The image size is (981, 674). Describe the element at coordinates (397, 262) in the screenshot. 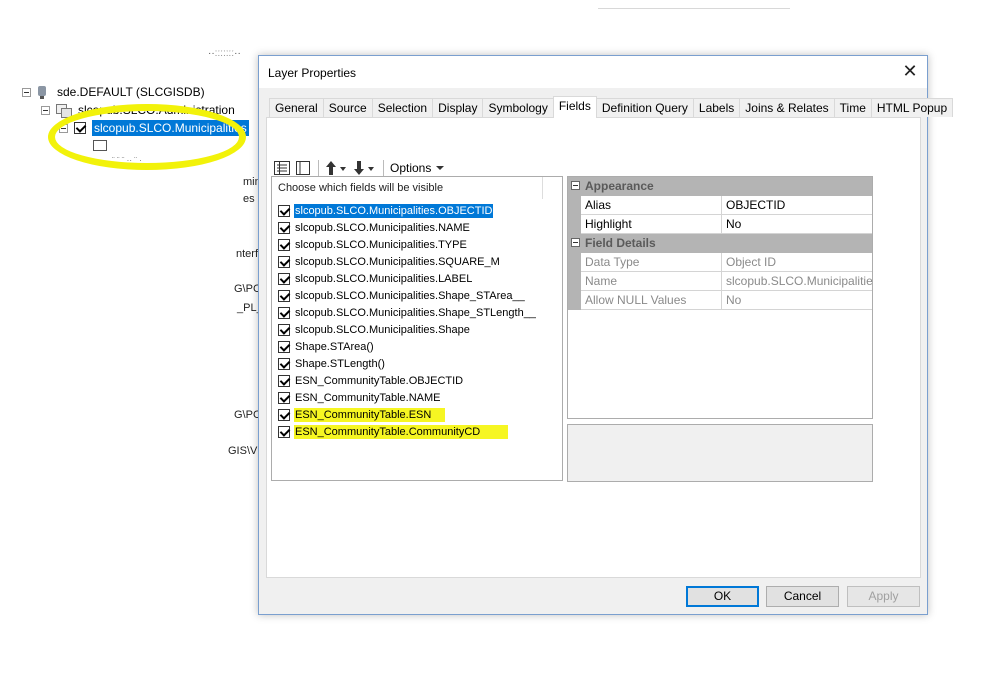

I see `field-label: slcopub.SLCO.Municipalities.SQUARE_M` at that location.